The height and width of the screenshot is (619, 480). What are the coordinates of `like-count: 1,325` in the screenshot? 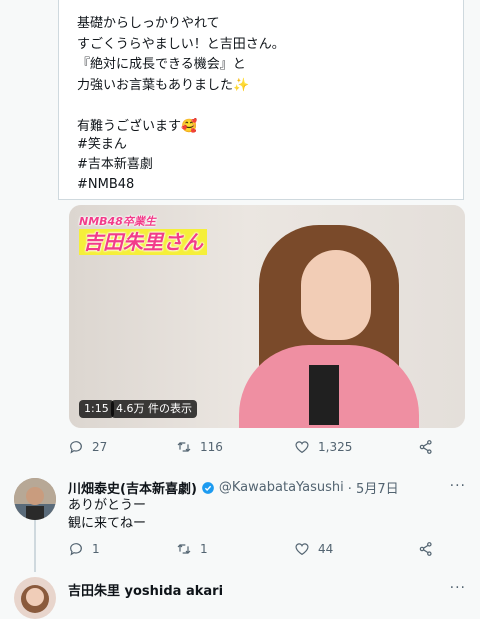 It's located at (335, 447).